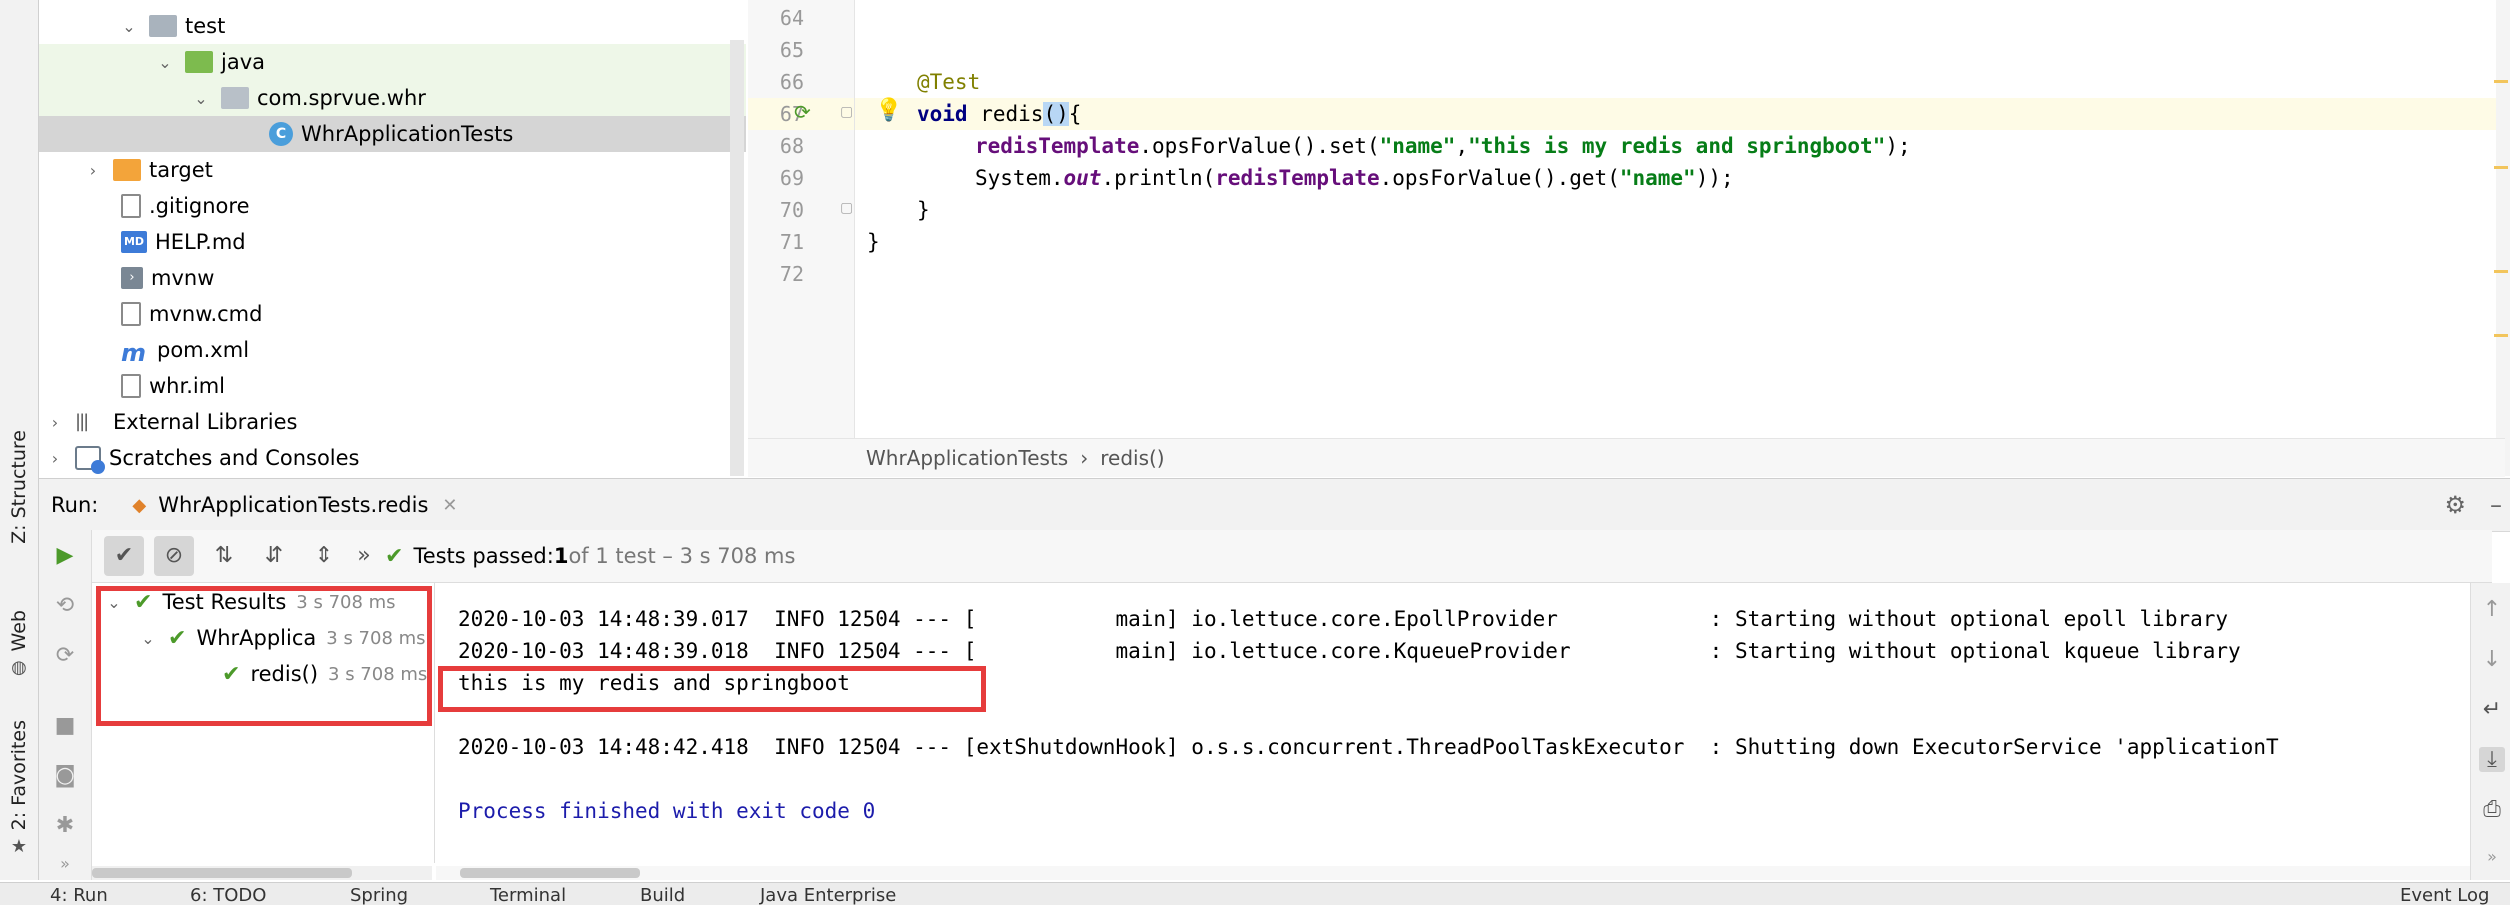  Describe the element at coordinates (324, 556) in the screenshot. I see `expand-all-icon: ⇕` at that location.